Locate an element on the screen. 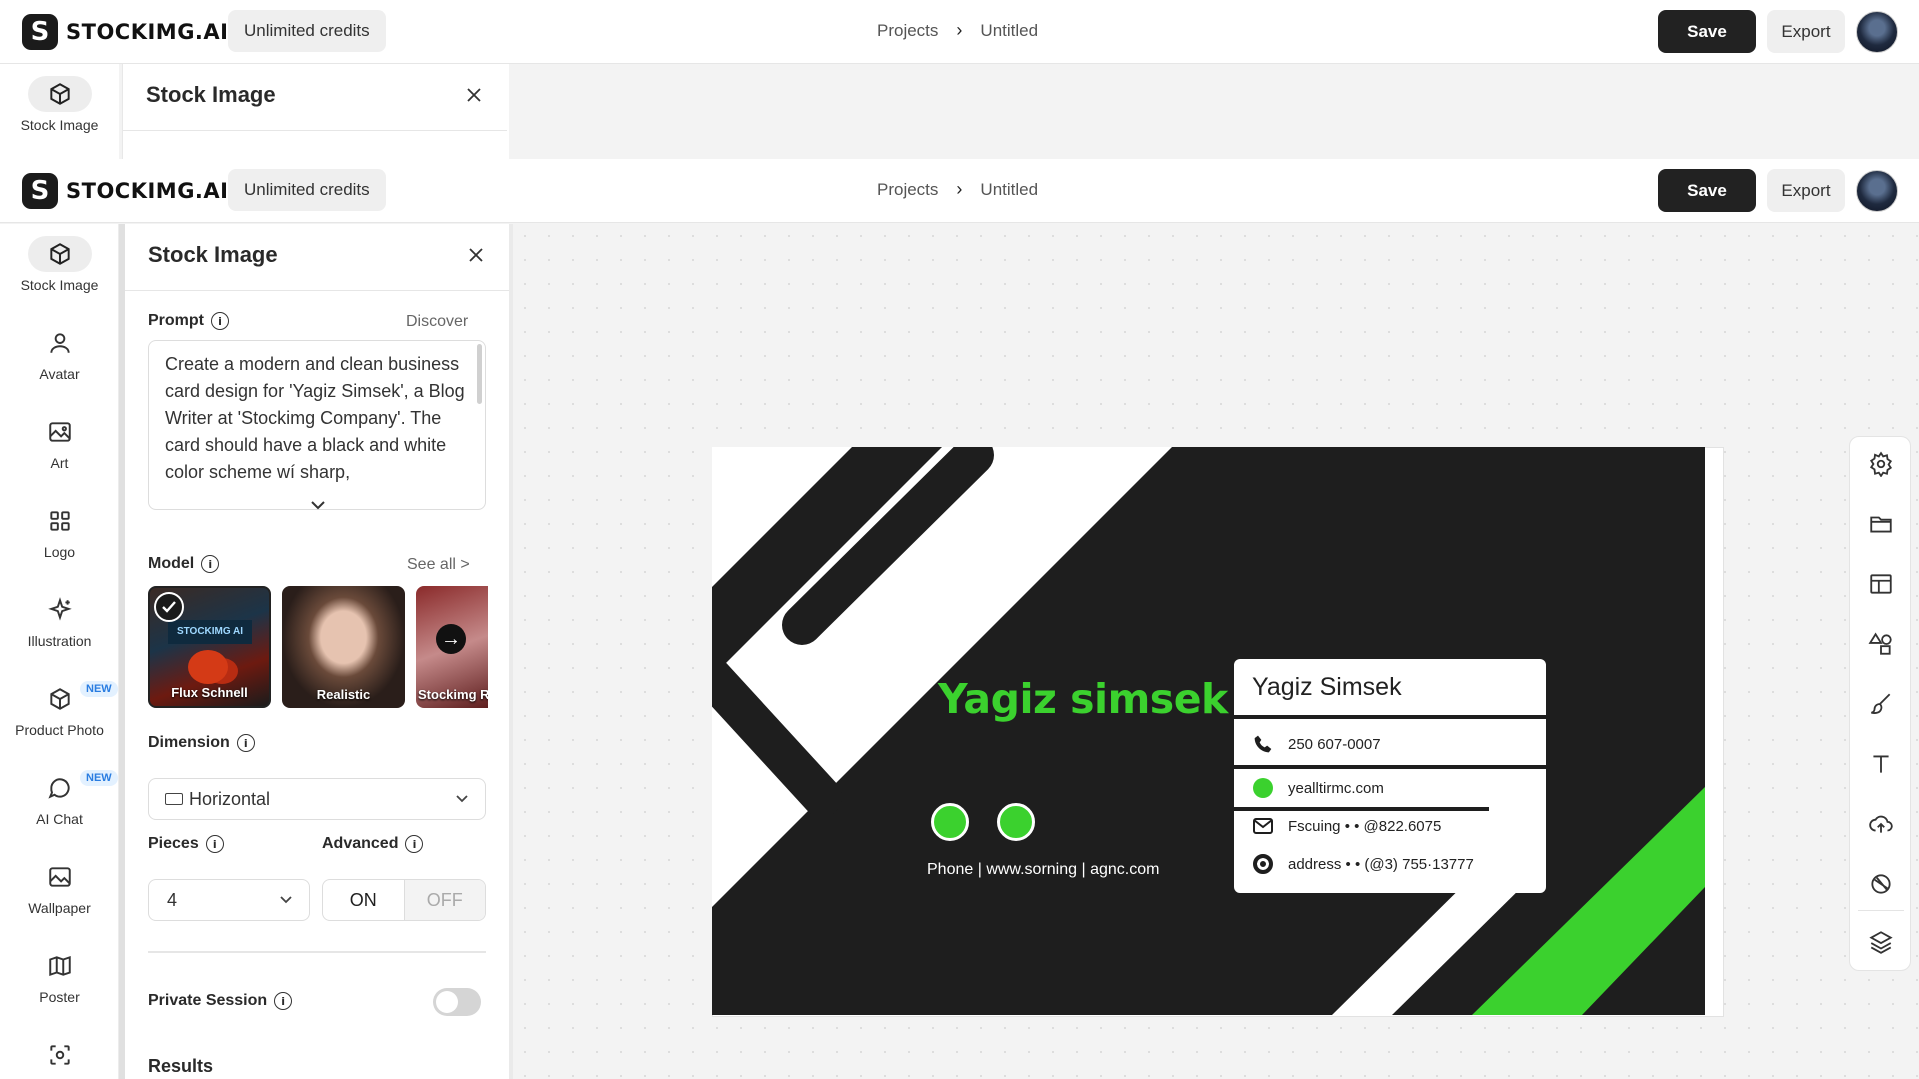  card-row-address: address • • (@3) 755·13777 is located at coordinates (1363, 864).